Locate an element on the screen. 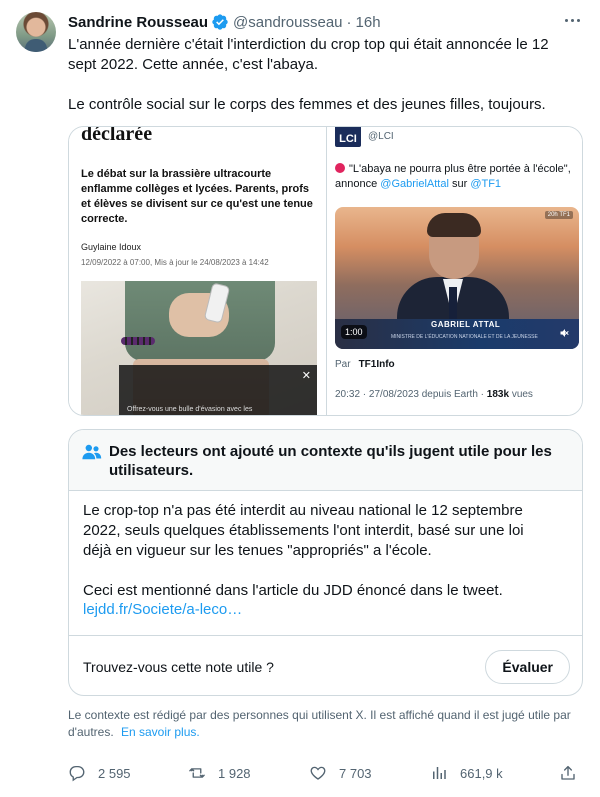 This screenshot has width=600, height=797. repost-count: 1 928 is located at coordinates (234, 773).